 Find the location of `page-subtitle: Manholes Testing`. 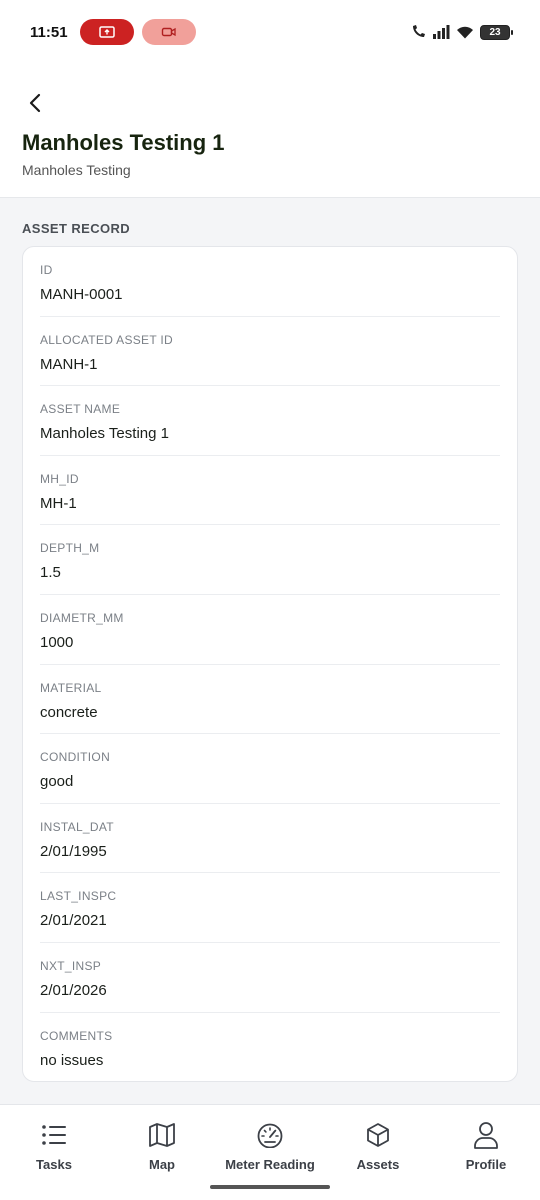

page-subtitle: Manholes Testing is located at coordinates (76, 170).